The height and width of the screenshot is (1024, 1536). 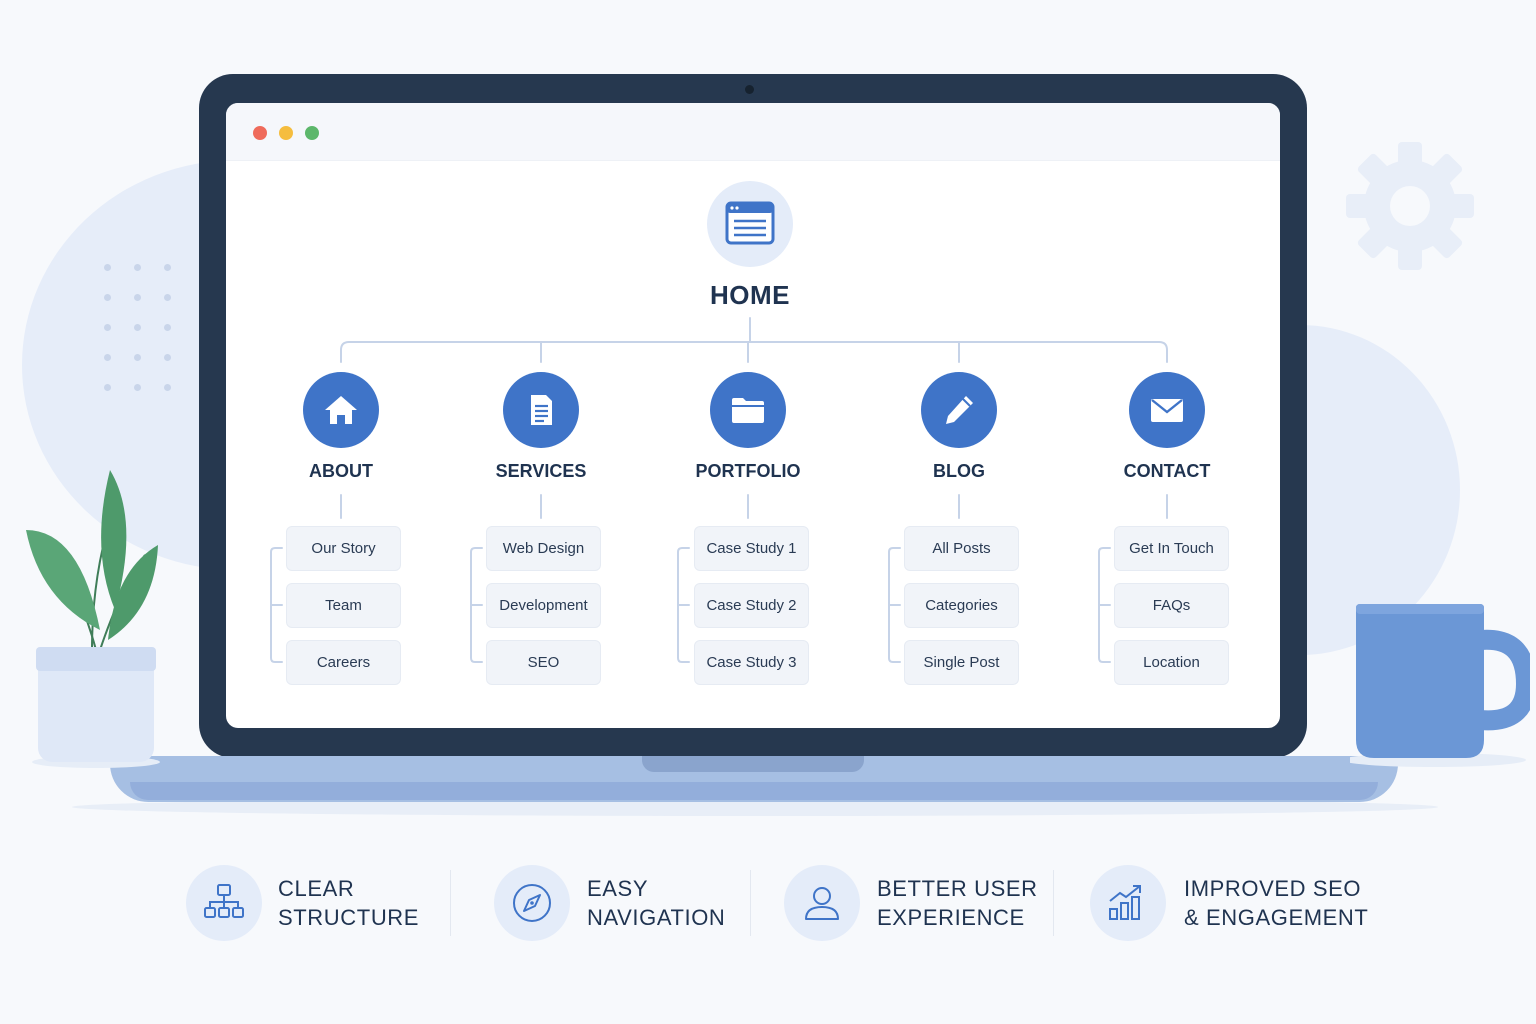 I want to click on feature-line-2: EXPERIENCE, so click(x=951, y=917).